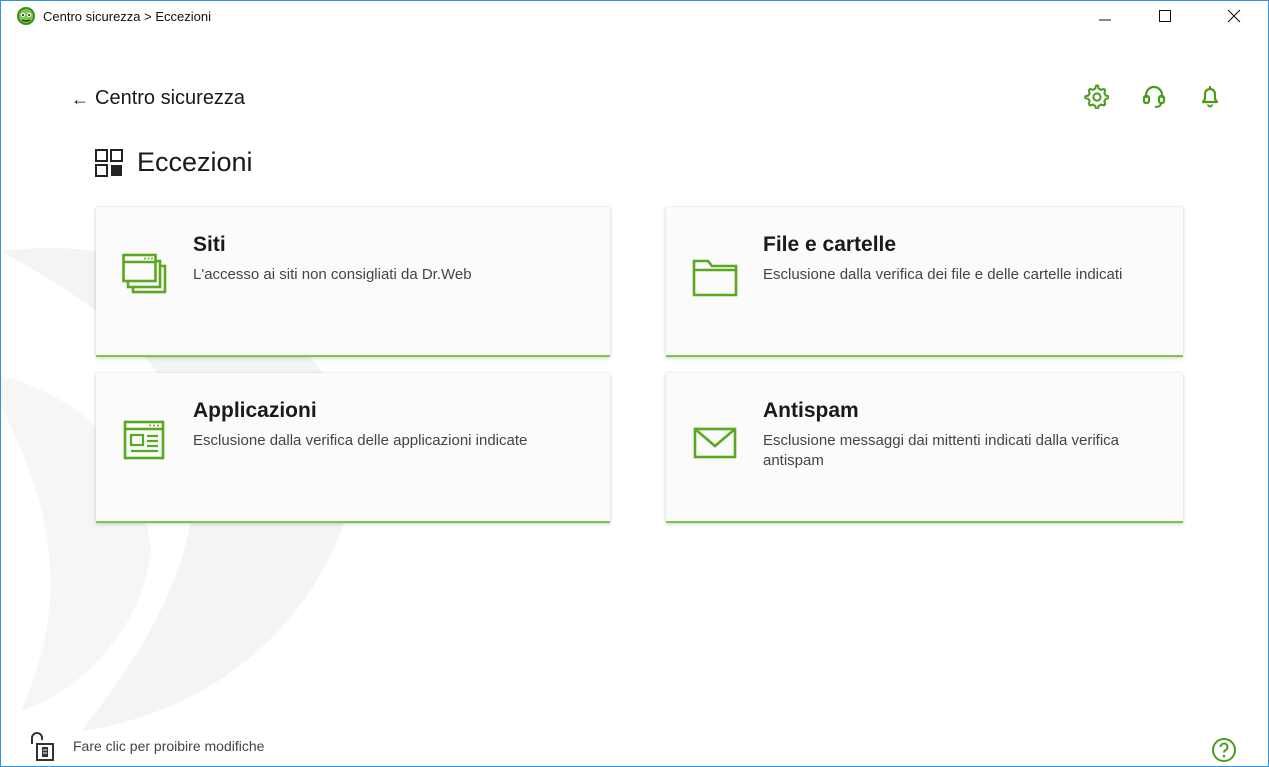 This screenshot has width=1269, height=767. I want to click on application-window-icon, so click(144, 440).